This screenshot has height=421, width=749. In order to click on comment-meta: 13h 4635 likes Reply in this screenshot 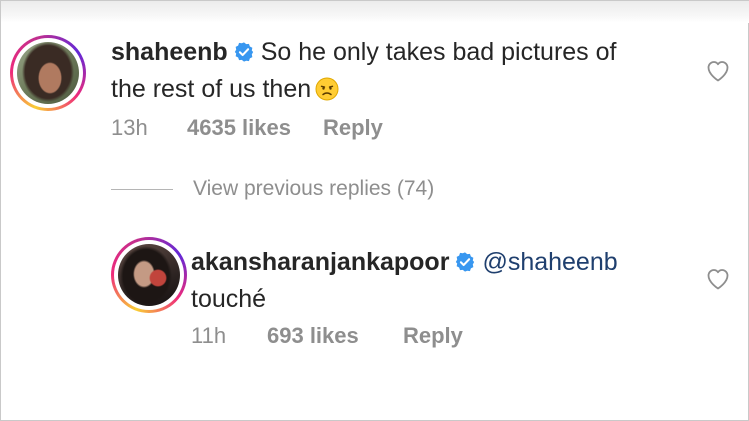, I will do `click(247, 128)`.